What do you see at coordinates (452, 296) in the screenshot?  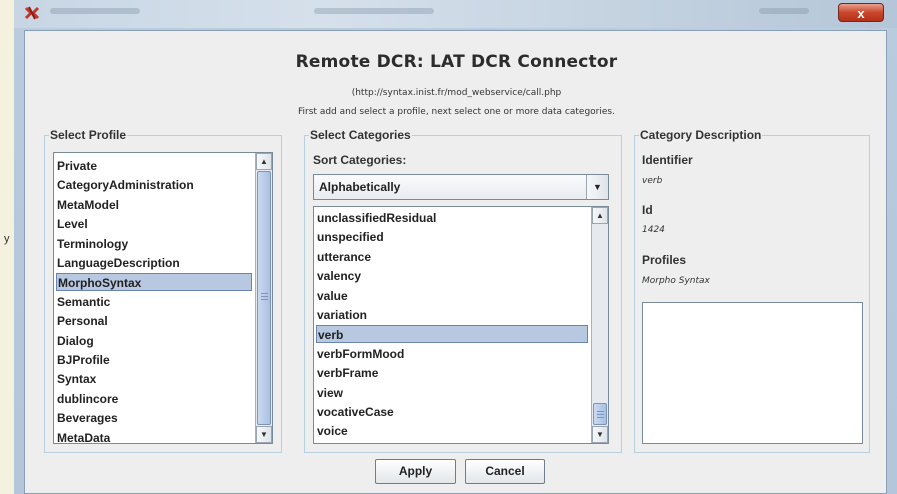 I see `list-item: value` at bounding box center [452, 296].